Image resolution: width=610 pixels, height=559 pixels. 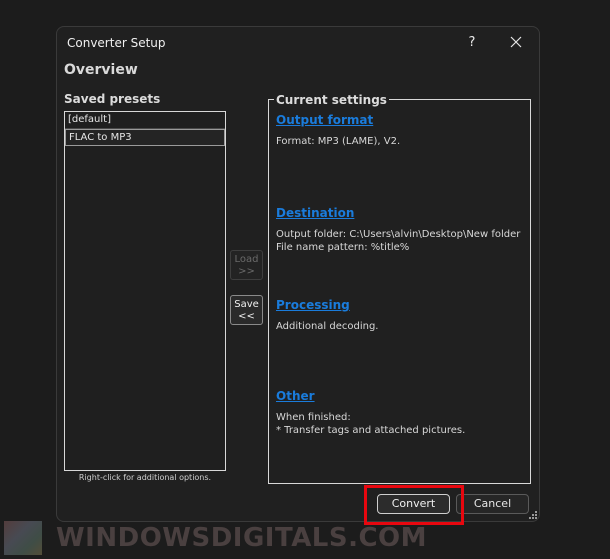 What do you see at coordinates (246, 271) in the screenshot?
I see `load-arrow: >>` at bounding box center [246, 271].